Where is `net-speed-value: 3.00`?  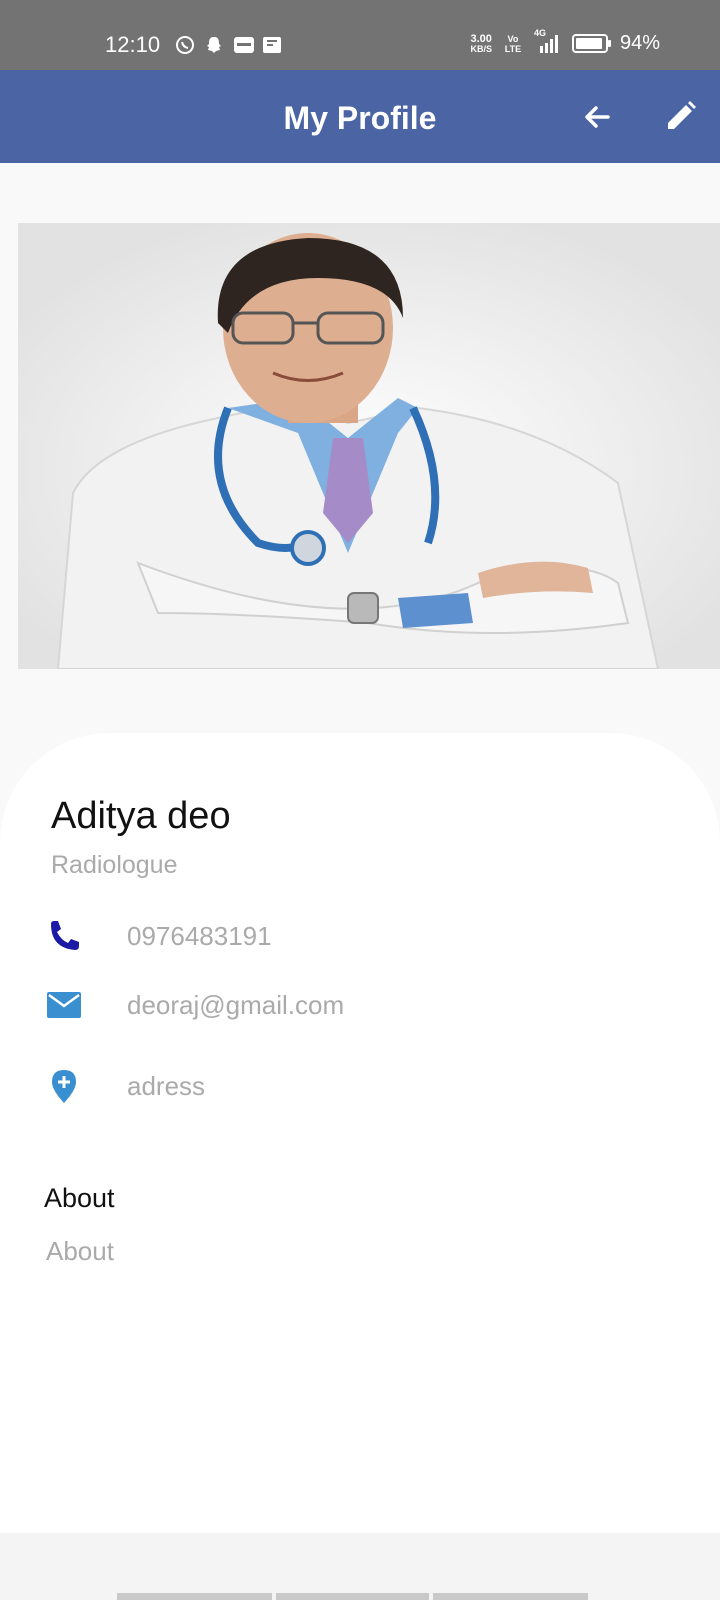 net-speed-value: 3.00 is located at coordinates (481, 38).